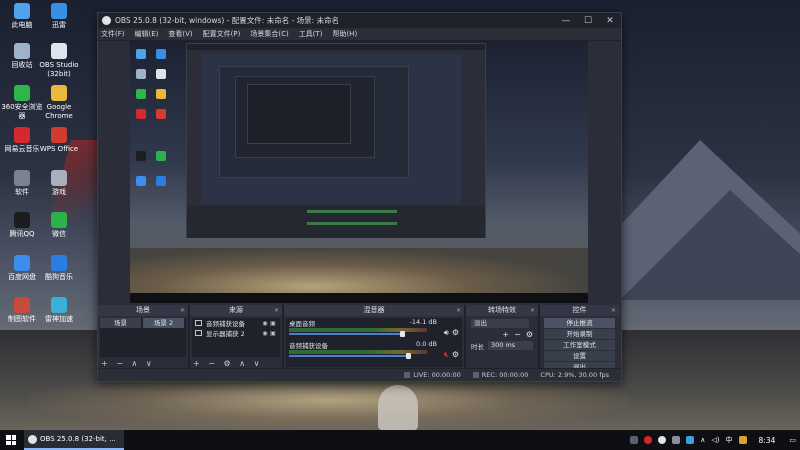 This screenshot has height=450, width=800. What do you see at coordinates (336, 47) in the screenshot?
I see `nested-titlebar` at bounding box center [336, 47].